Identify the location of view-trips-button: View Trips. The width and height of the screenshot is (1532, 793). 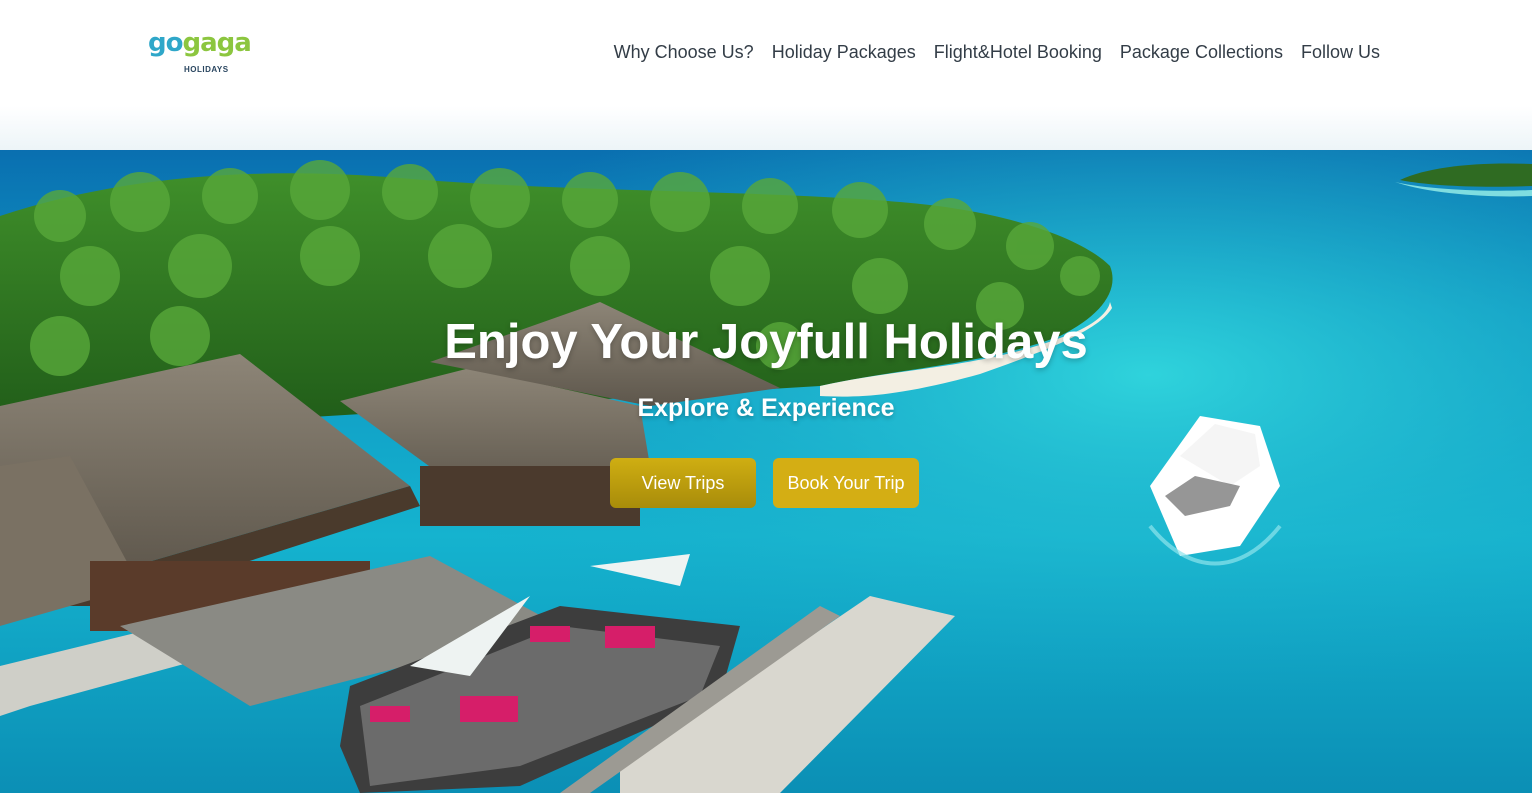
(683, 483).